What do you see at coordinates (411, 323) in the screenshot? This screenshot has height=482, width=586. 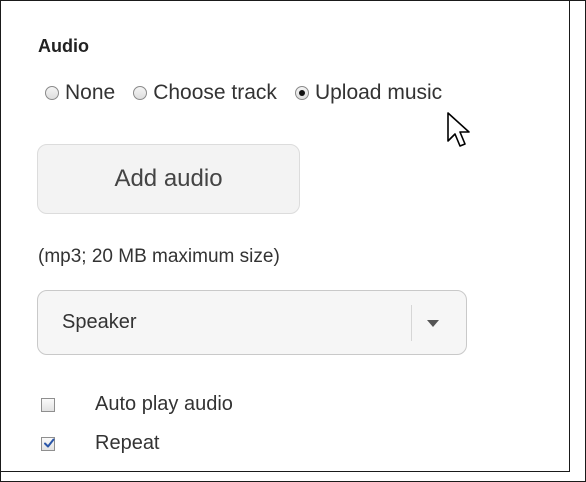 I see `select-divider` at bounding box center [411, 323].